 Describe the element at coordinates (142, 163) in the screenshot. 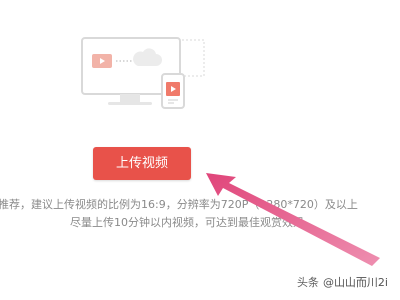

I see `upload-video-button: 上传视频` at that location.